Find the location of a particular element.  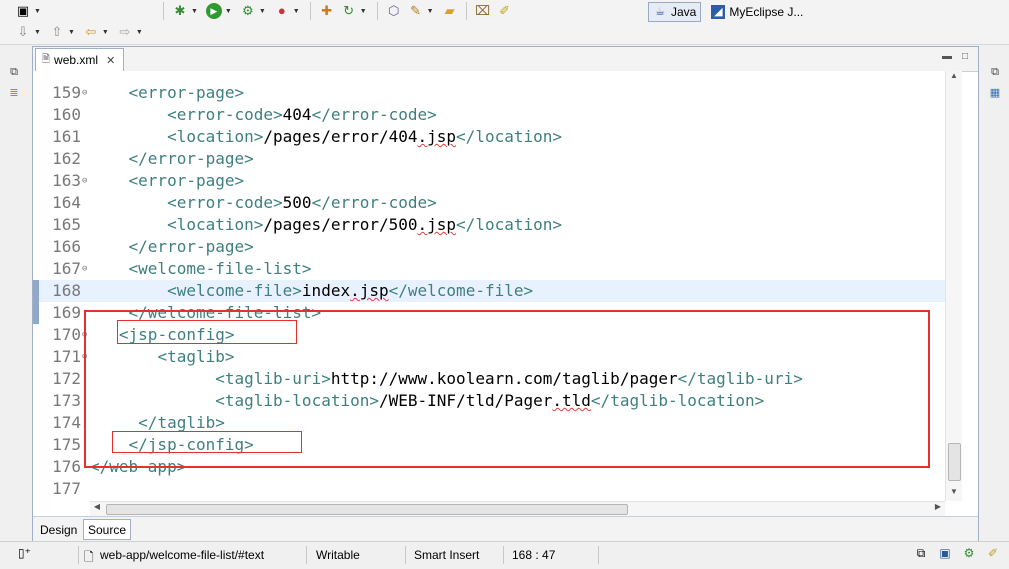

code-line: 170 ⊖ <jsp-config> is located at coordinates (489, 335).